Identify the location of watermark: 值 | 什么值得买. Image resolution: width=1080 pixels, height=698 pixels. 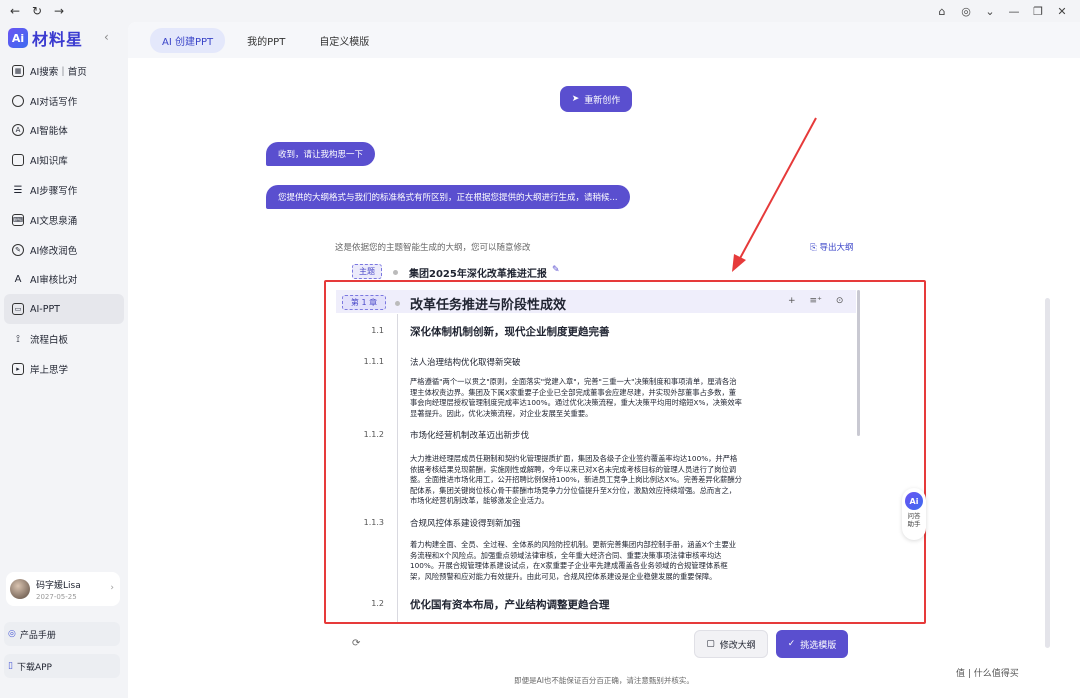
(987, 674).